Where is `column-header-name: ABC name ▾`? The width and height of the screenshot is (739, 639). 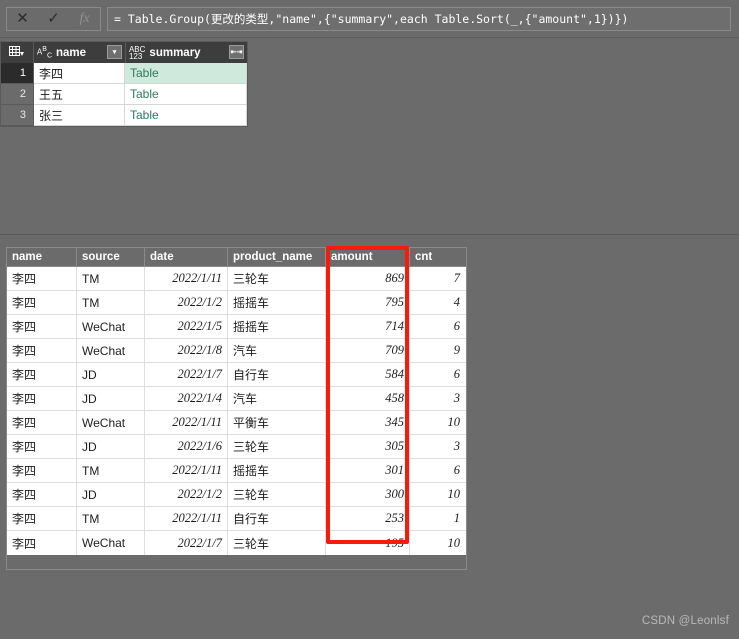
column-header-name: ABC name ▾ is located at coordinates (79, 52).